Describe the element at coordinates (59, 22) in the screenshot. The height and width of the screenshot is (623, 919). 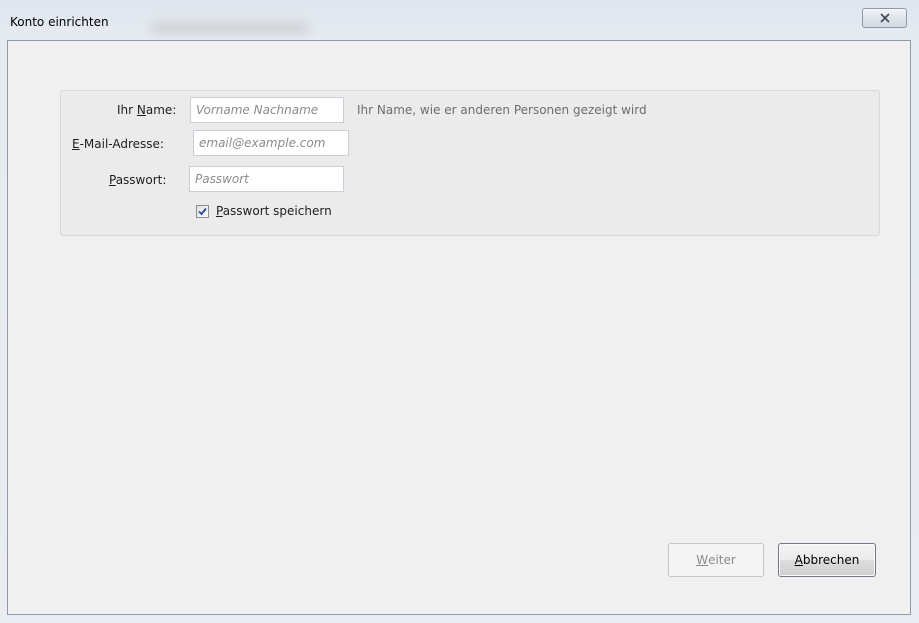
I see `window-title: Konto einrichten` at that location.